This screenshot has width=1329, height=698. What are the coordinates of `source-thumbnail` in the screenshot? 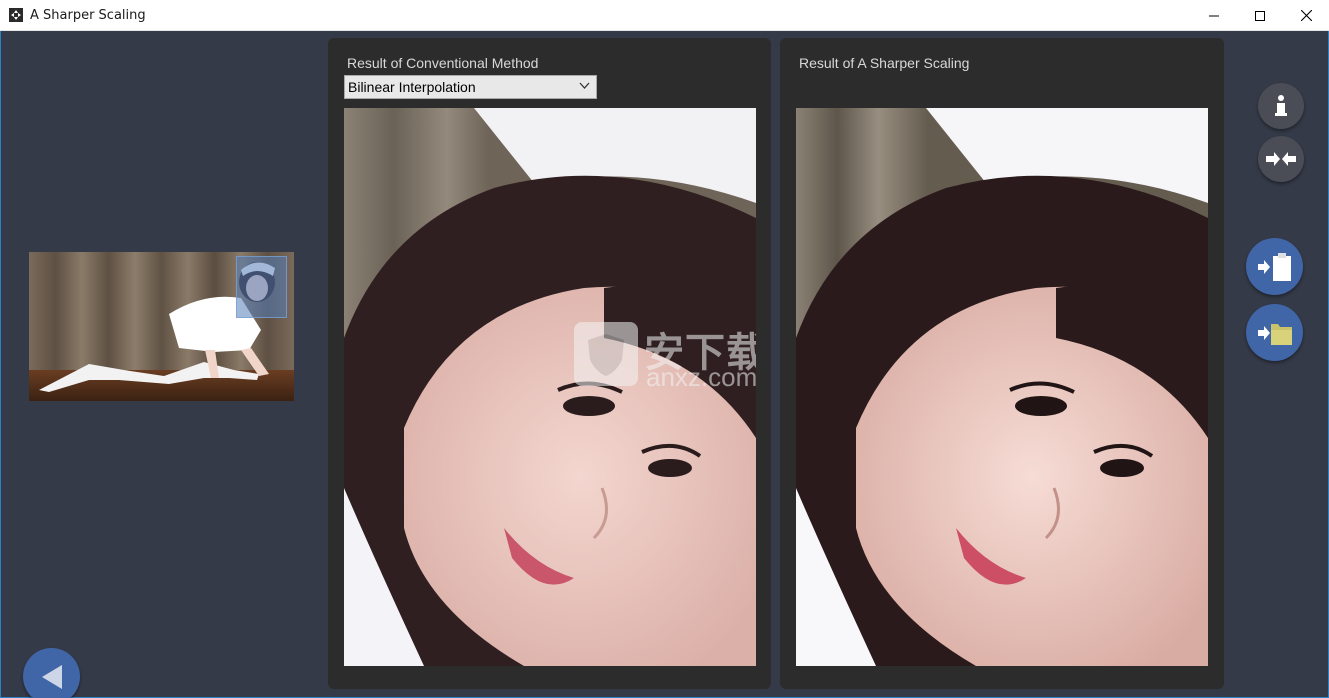 It's located at (161, 326).